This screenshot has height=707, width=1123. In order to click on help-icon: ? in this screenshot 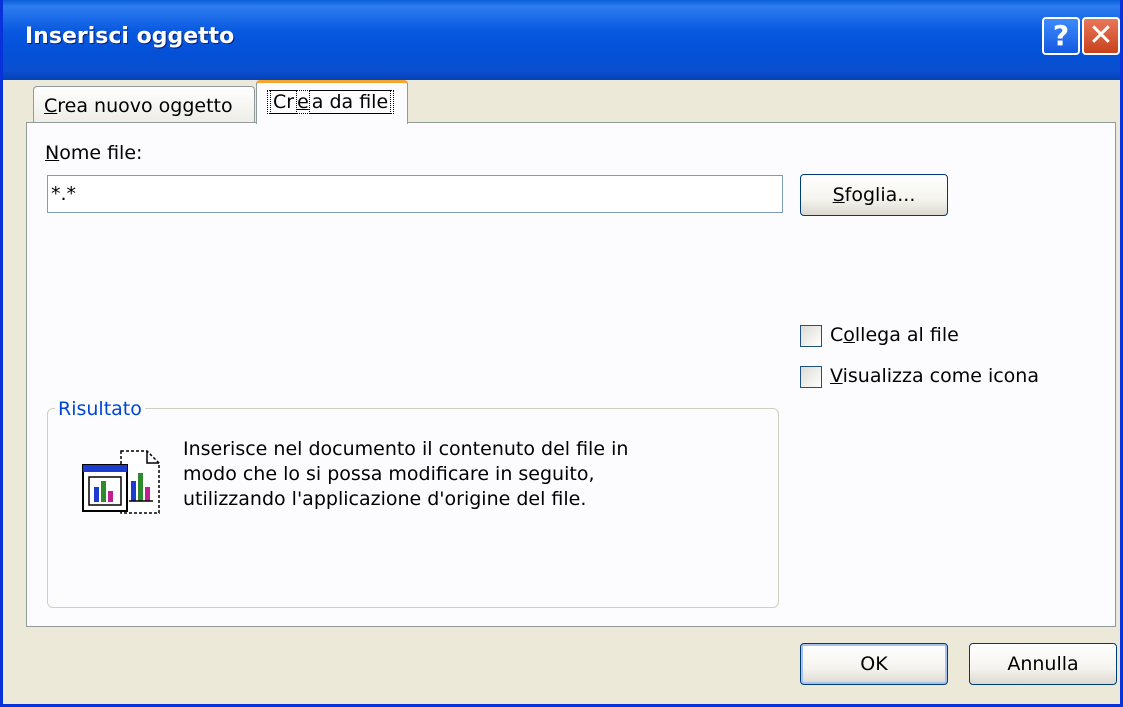, I will do `click(1061, 35)`.